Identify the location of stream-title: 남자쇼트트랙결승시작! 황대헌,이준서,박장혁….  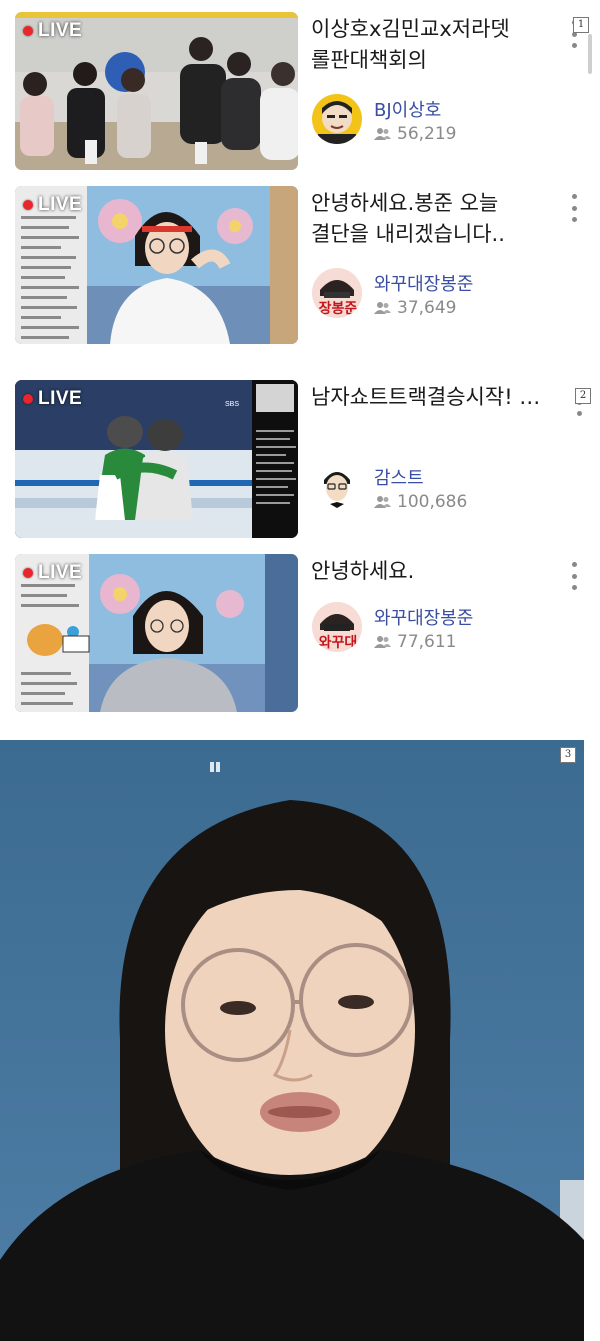
(431, 397).